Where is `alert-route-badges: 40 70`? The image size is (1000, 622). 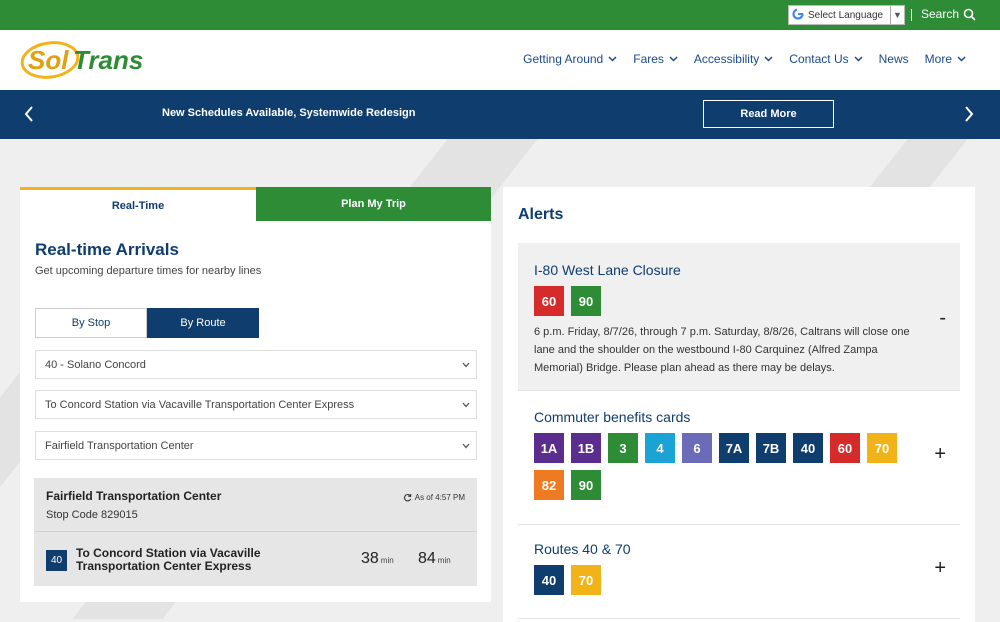 alert-route-badges: 40 70 is located at coordinates (719, 580).